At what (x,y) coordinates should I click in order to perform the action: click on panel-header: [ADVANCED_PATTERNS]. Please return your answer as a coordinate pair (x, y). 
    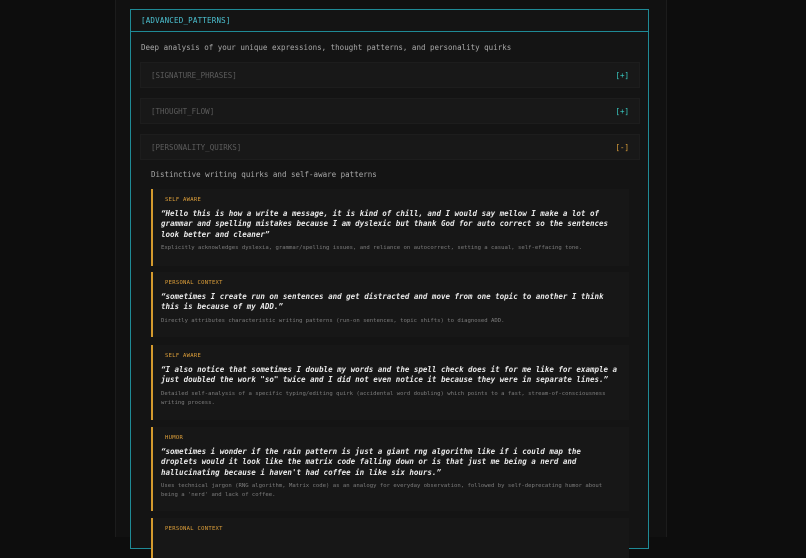
    Looking at the image, I should click on (389, 21).